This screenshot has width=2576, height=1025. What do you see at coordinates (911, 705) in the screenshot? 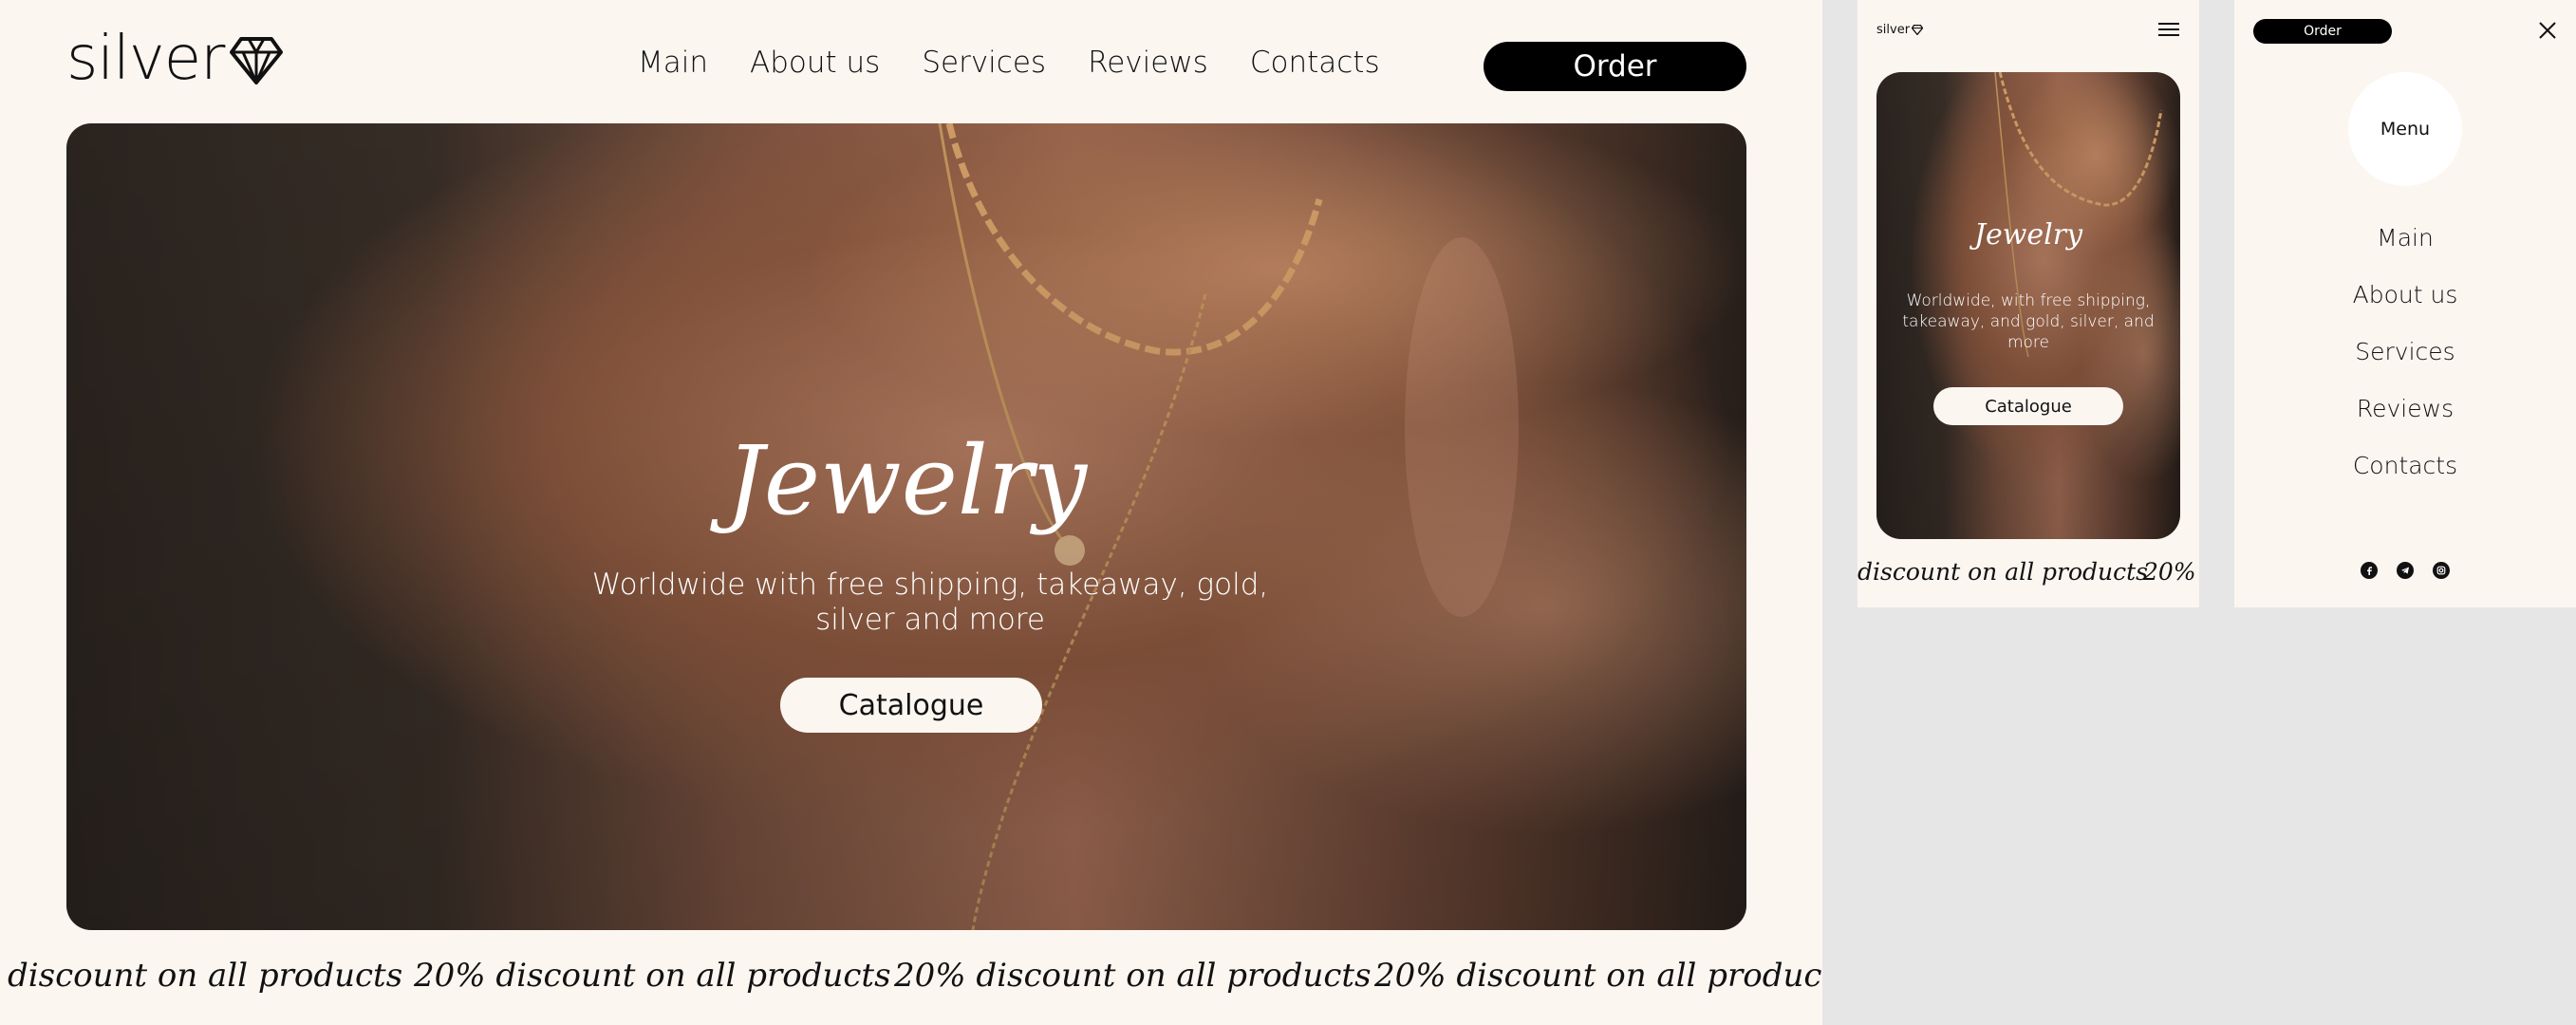
I see `catalogue-button: Catalogue` at bounding box center [911, 705].